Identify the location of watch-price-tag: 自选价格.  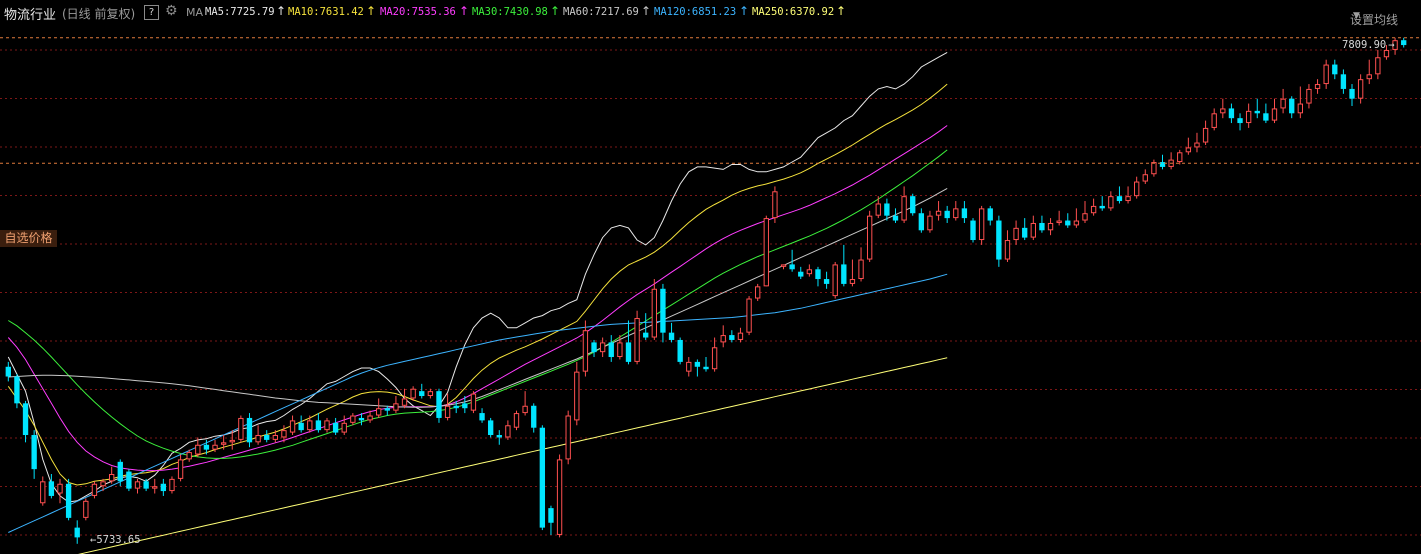
(28, 238).